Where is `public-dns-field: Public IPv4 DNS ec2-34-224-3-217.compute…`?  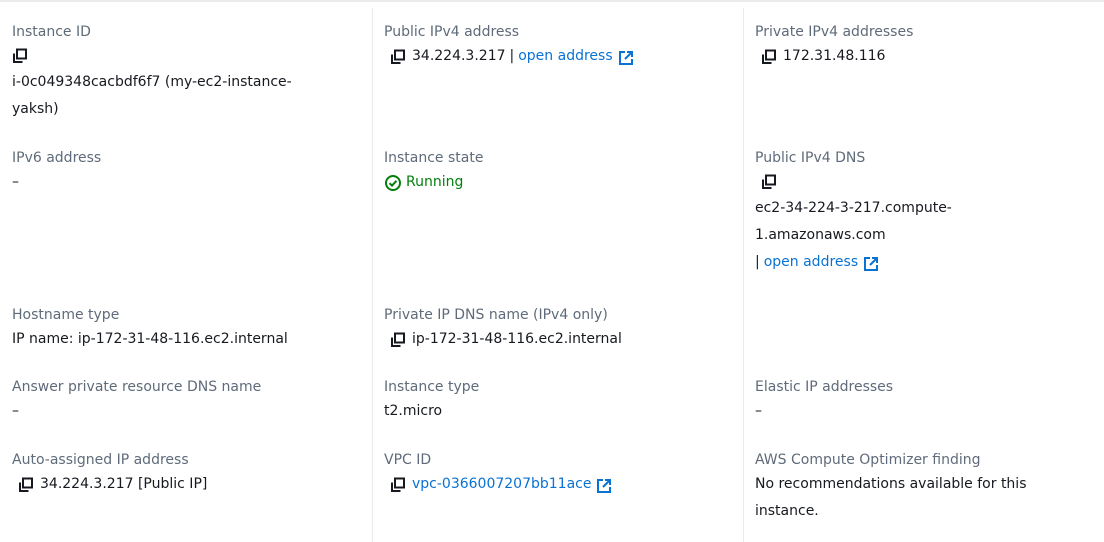 public-dns-field: Public IPv4 DNS ec2-34-224-3-217.compute… is located at coordinates (925, 211).